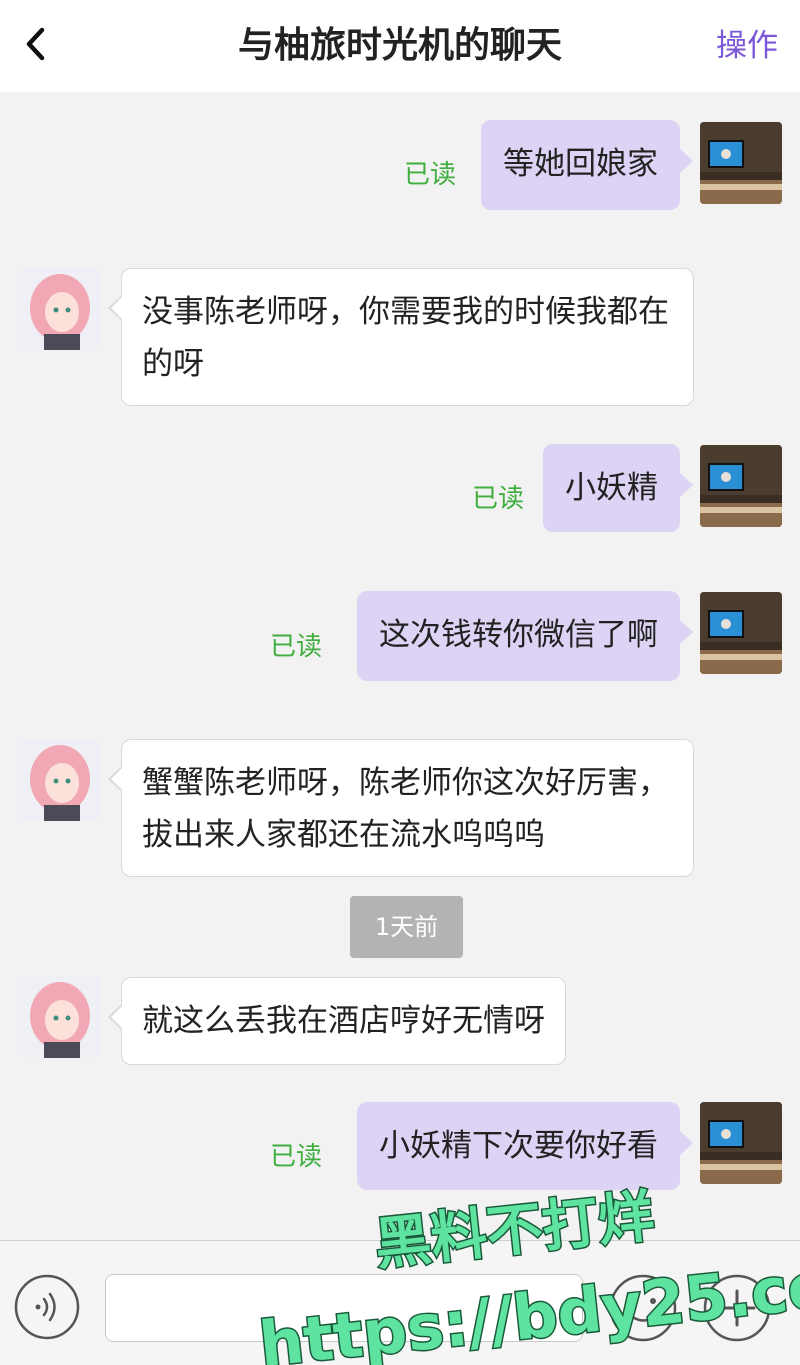 The width and height of the screenshot is (800, 1365). Describe the element at coordinates (525, 636) in the screenshot. I see `message-bubble-sent: 这次钱转你微信了啊` at that location.